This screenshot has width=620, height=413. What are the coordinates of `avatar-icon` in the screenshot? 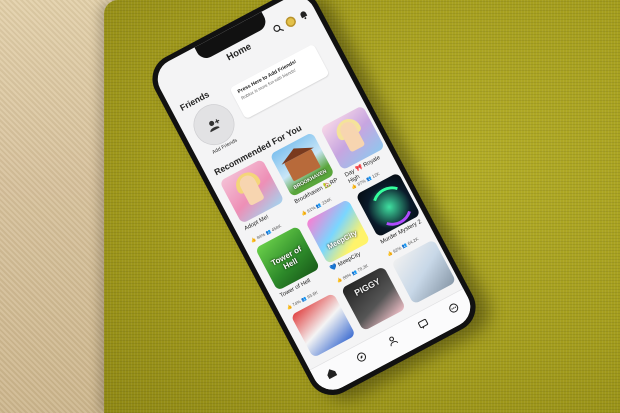 It's located at (392, 340).